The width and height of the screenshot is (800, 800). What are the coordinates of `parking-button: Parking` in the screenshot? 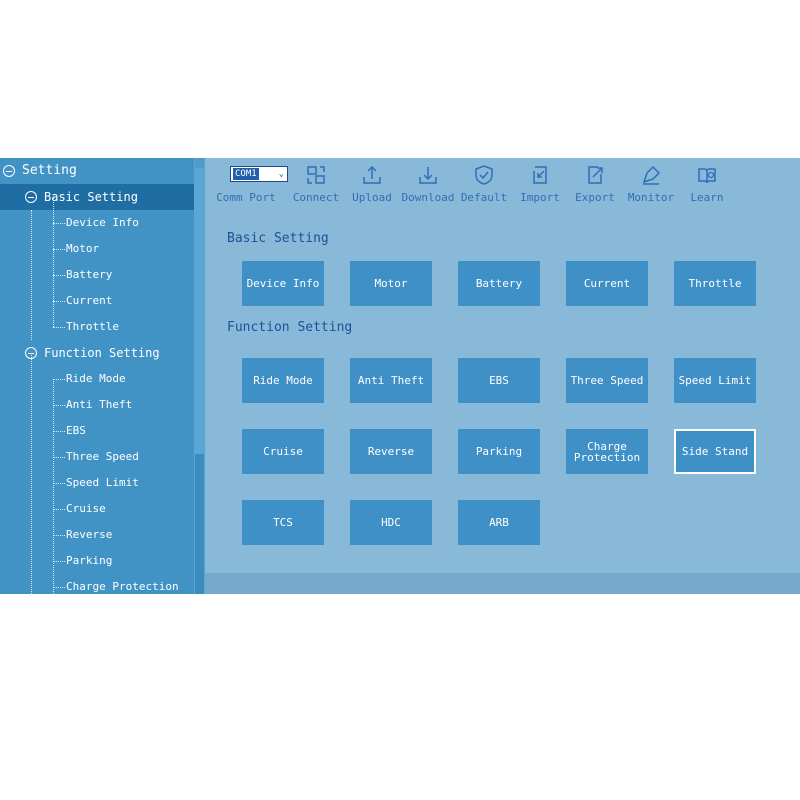 It's located at (499, 451).